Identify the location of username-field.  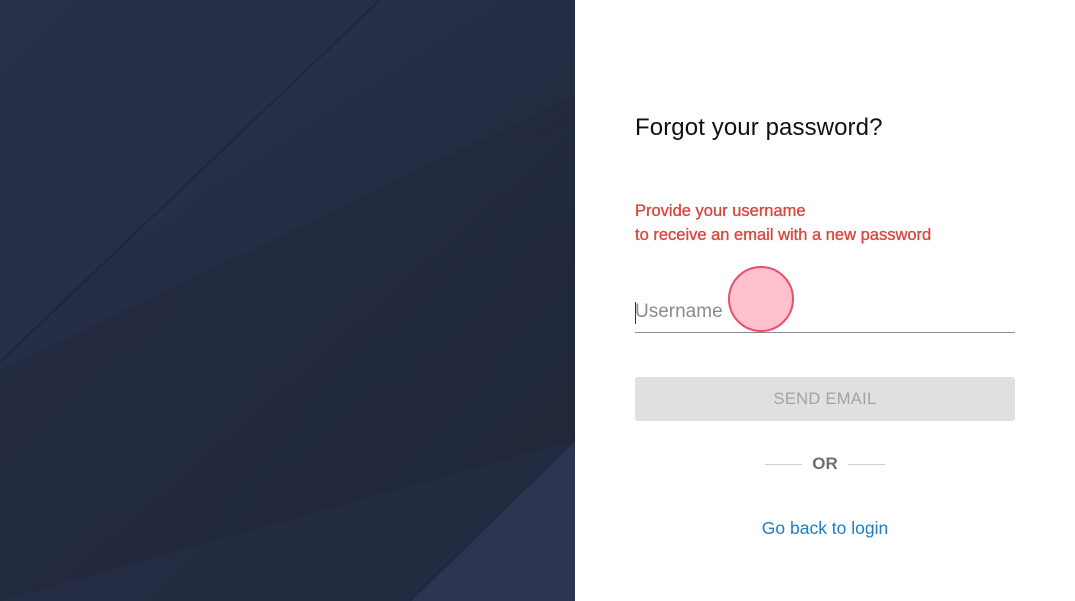
(825, 313).